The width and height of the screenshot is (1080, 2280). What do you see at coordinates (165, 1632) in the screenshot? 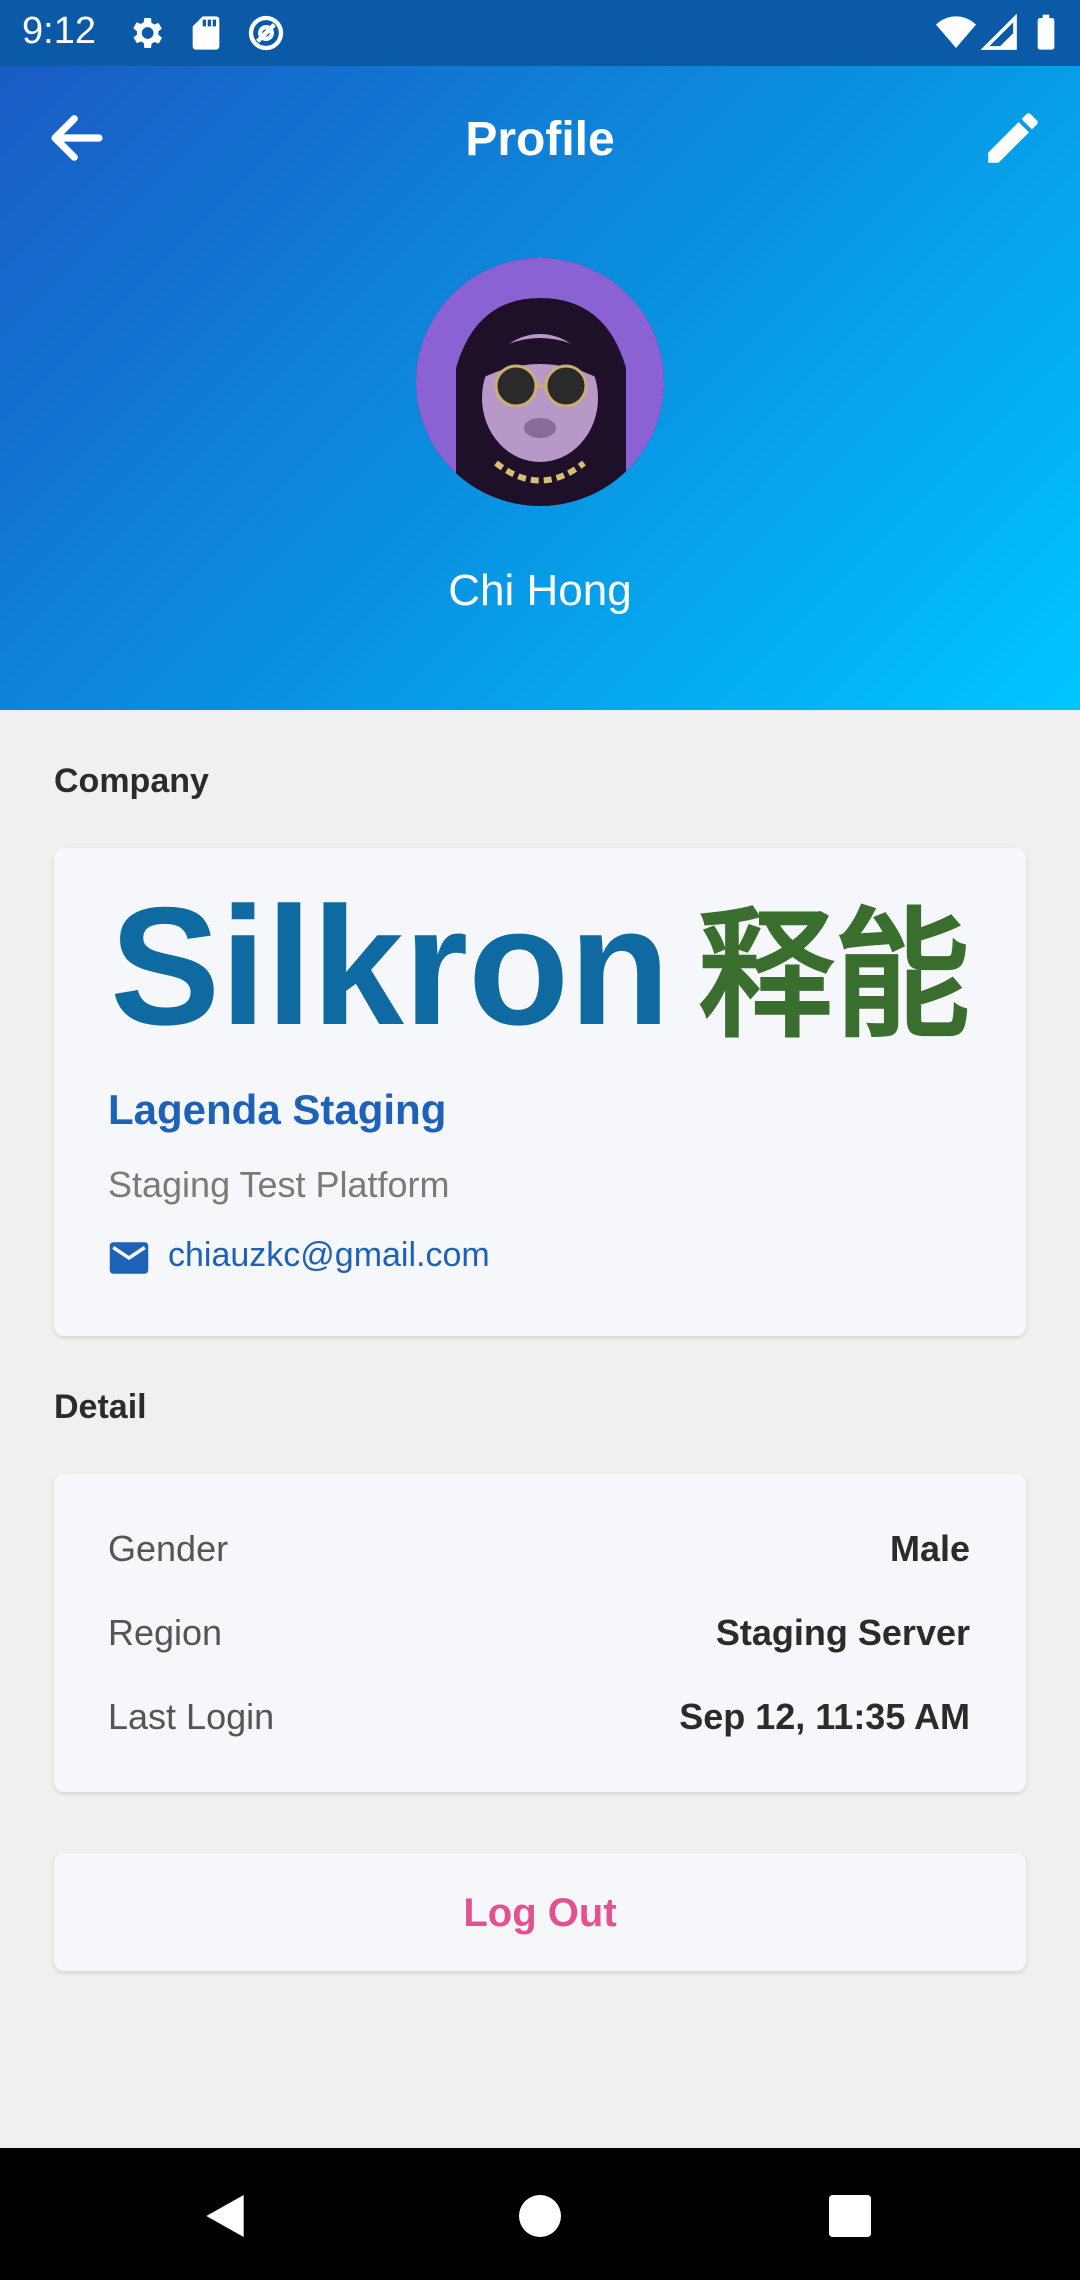
I see `detail-row-label: Region` at bounding box center [165, 1632].